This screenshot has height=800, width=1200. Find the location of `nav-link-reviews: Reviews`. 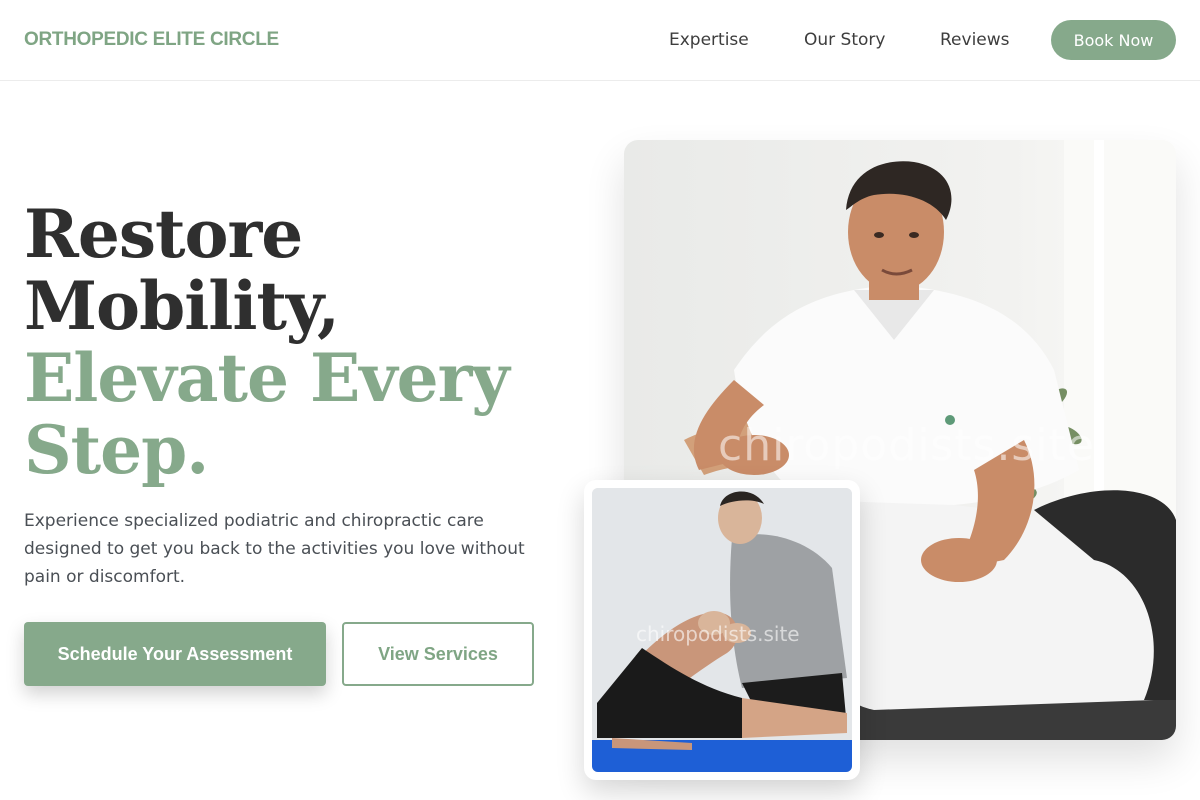

nav-link-reviews: Reviews is located at coordinates (975, 40).